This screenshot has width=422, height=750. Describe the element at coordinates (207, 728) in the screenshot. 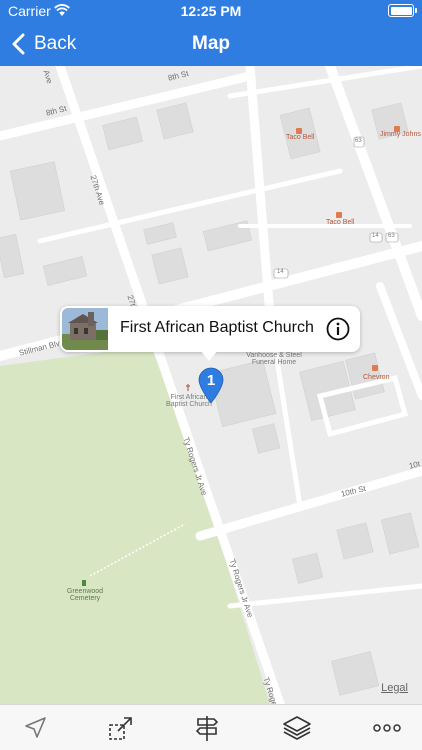

I see `signpost-icon` at that location.